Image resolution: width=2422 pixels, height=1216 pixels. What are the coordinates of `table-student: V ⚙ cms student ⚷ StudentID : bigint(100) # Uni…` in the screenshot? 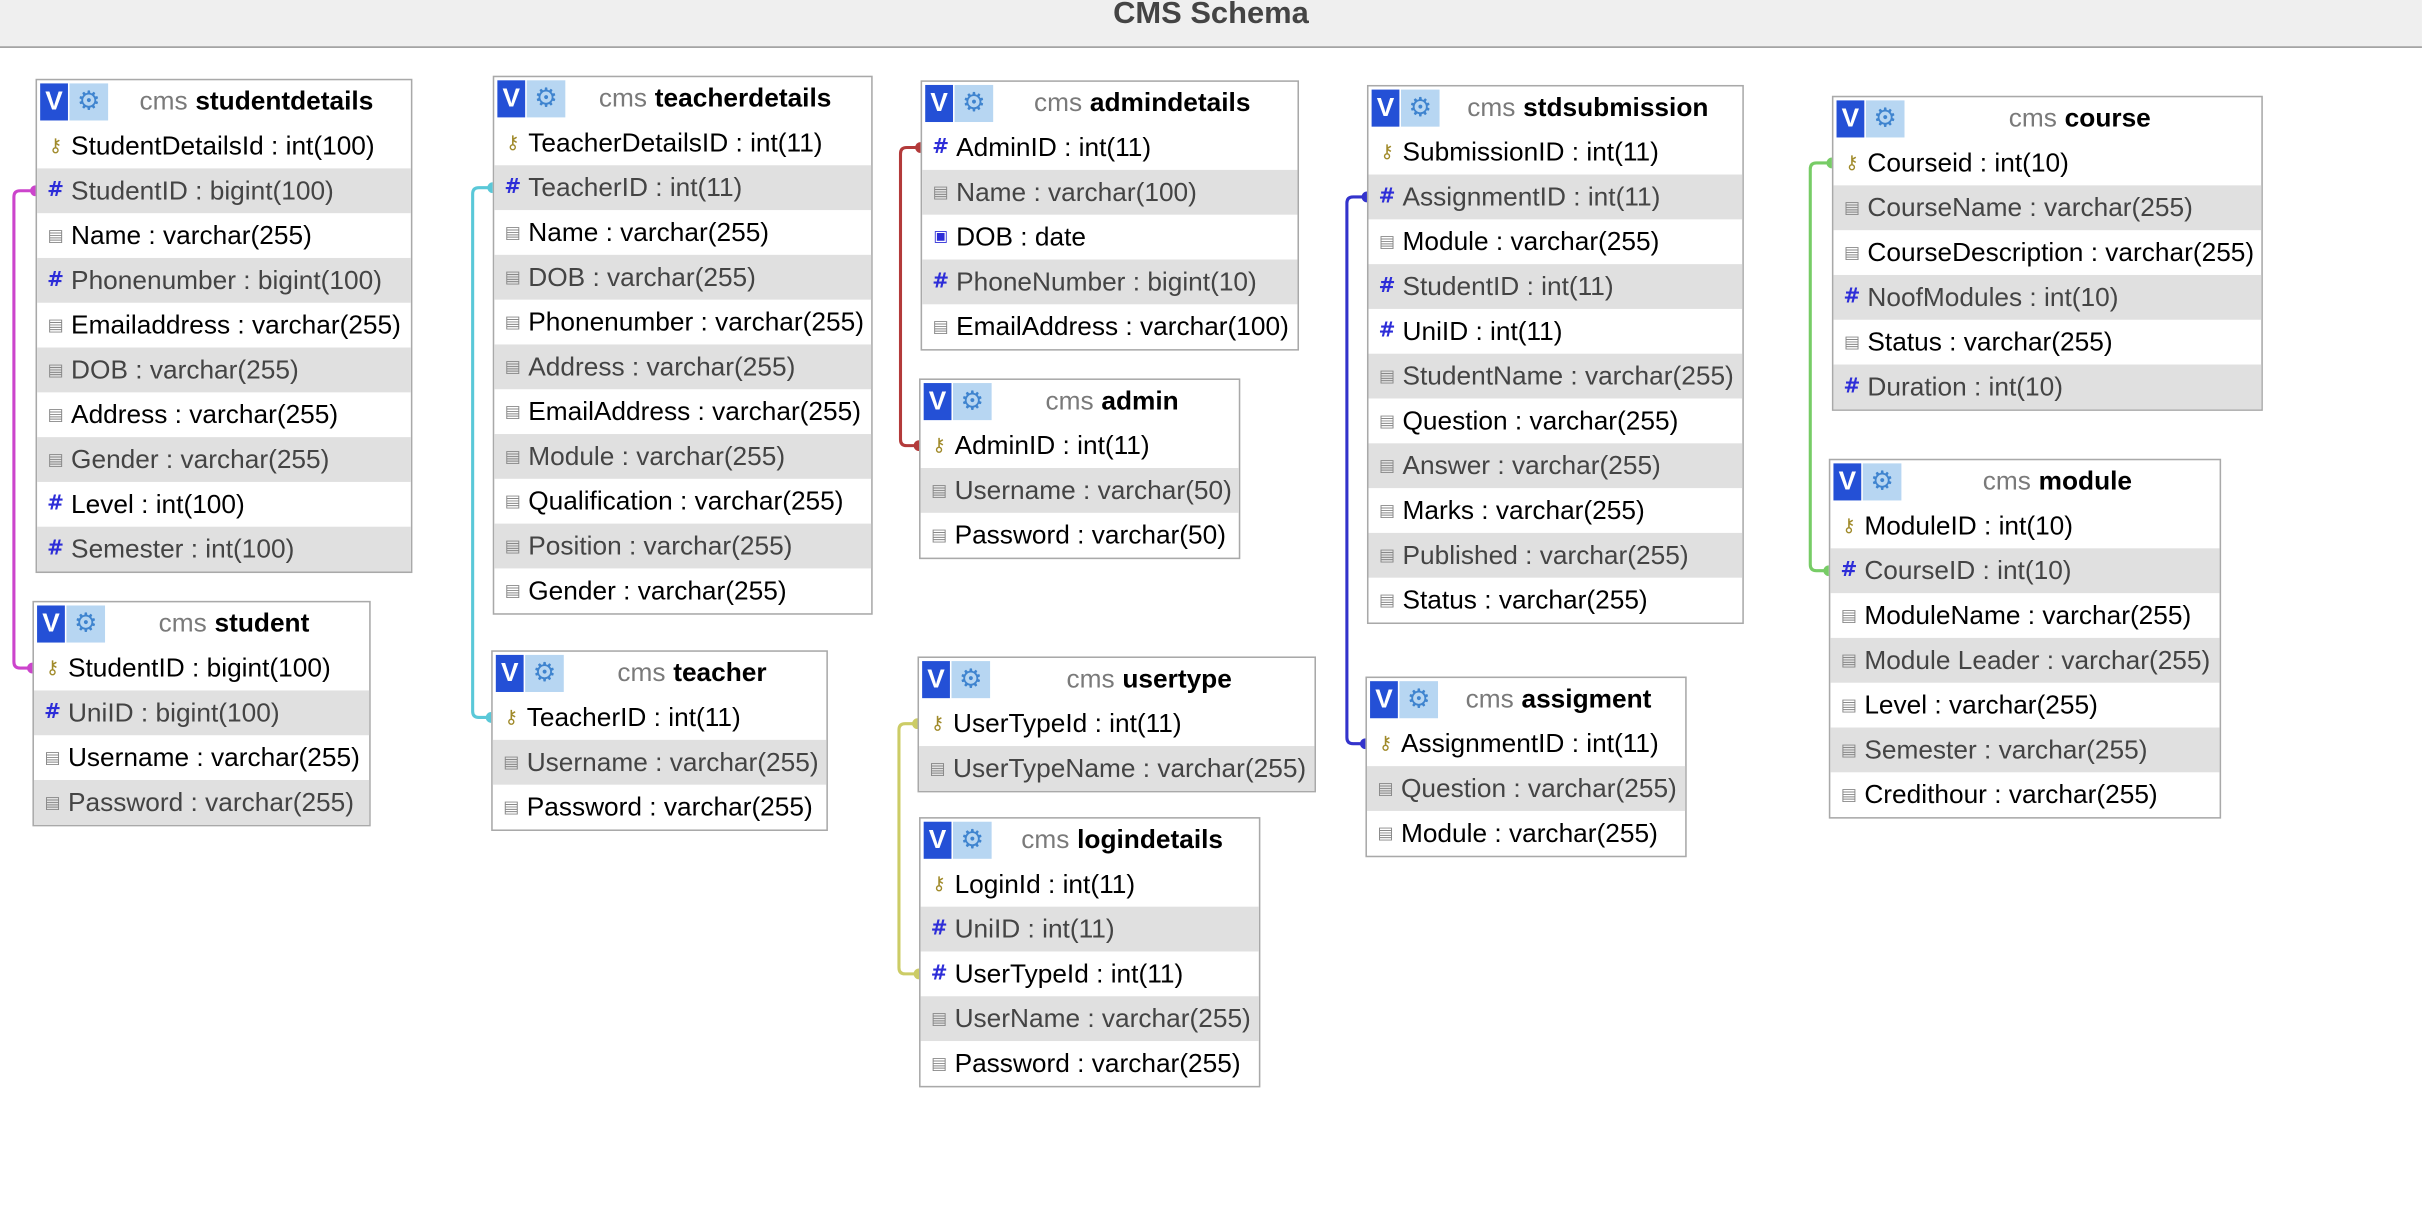 It's located at (201, 713).